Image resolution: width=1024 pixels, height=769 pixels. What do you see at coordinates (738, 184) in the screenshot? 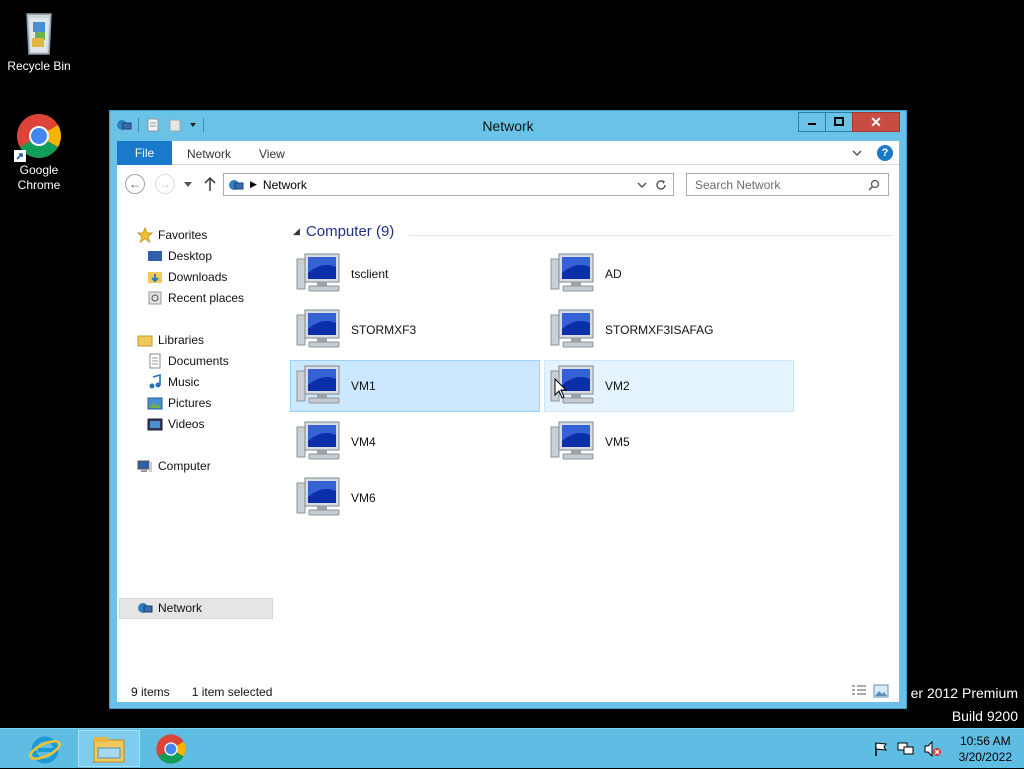
I see `search-placeholder: Search Network` at bounding box center [738, 184].